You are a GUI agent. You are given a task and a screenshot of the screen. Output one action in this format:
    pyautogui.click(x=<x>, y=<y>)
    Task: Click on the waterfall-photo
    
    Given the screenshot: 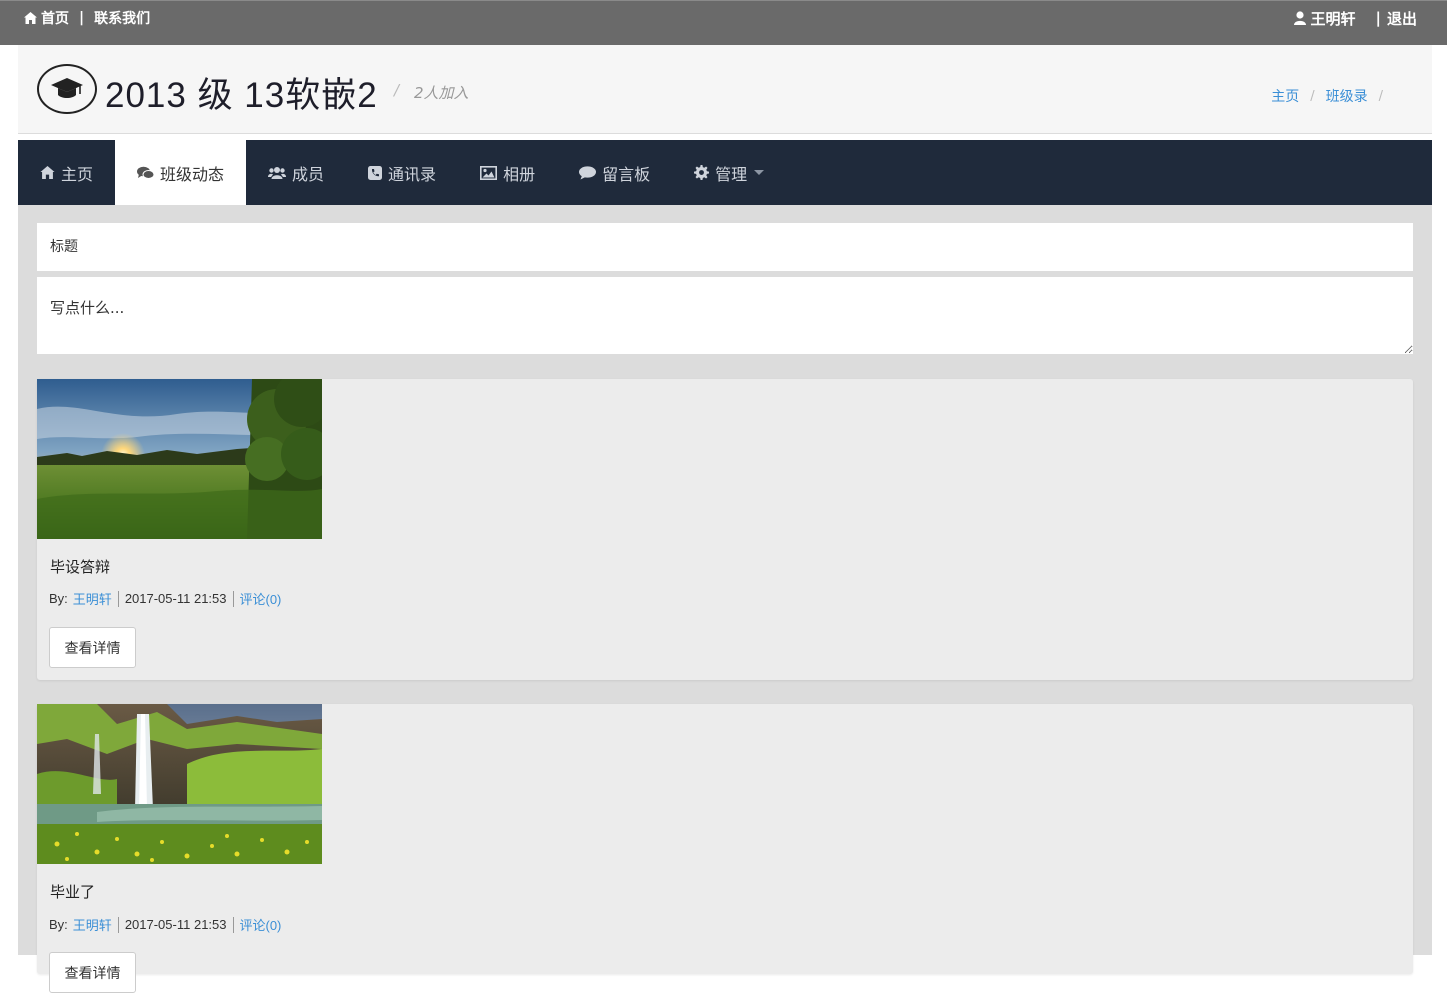 What is the action you would take?
    pyautogui.click(x=179, y=784)
    